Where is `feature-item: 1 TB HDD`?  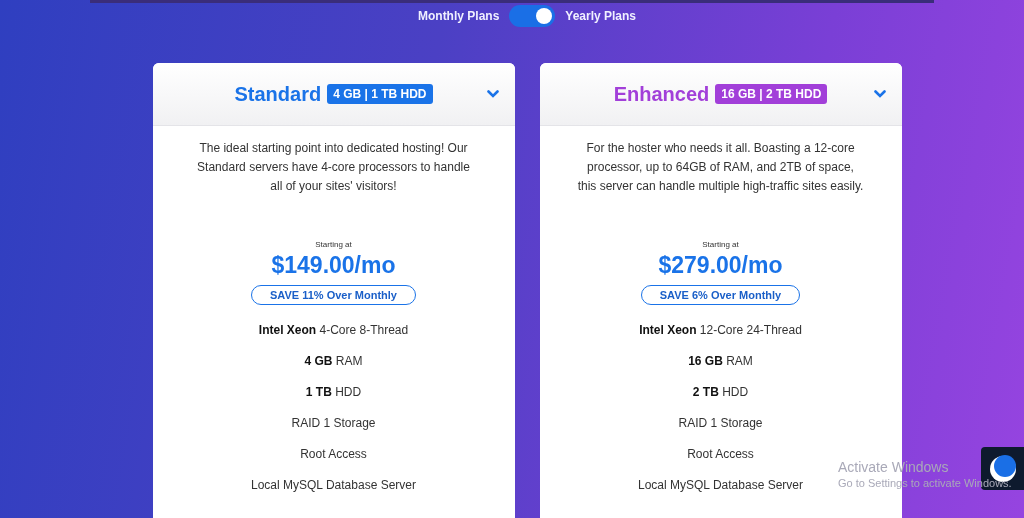
feature-item: 1 TB HDD is located at coordinates (333, 392).